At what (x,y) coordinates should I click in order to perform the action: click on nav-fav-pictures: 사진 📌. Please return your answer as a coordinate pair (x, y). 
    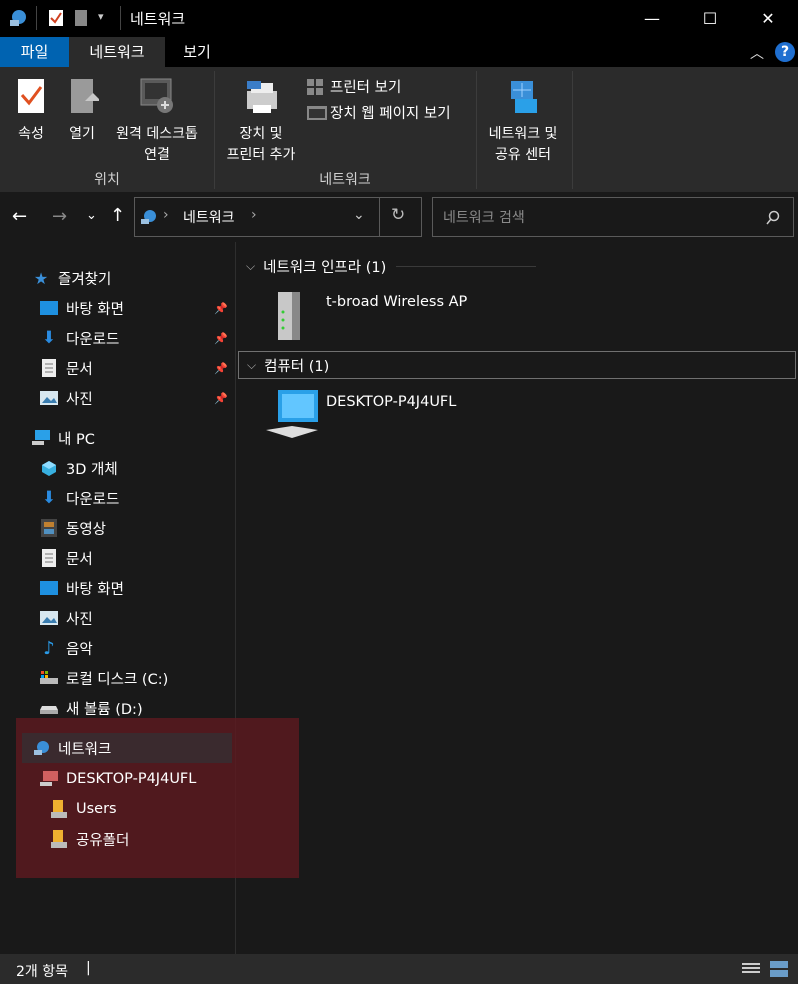
    Looking at the image, I should click on (136, 398).